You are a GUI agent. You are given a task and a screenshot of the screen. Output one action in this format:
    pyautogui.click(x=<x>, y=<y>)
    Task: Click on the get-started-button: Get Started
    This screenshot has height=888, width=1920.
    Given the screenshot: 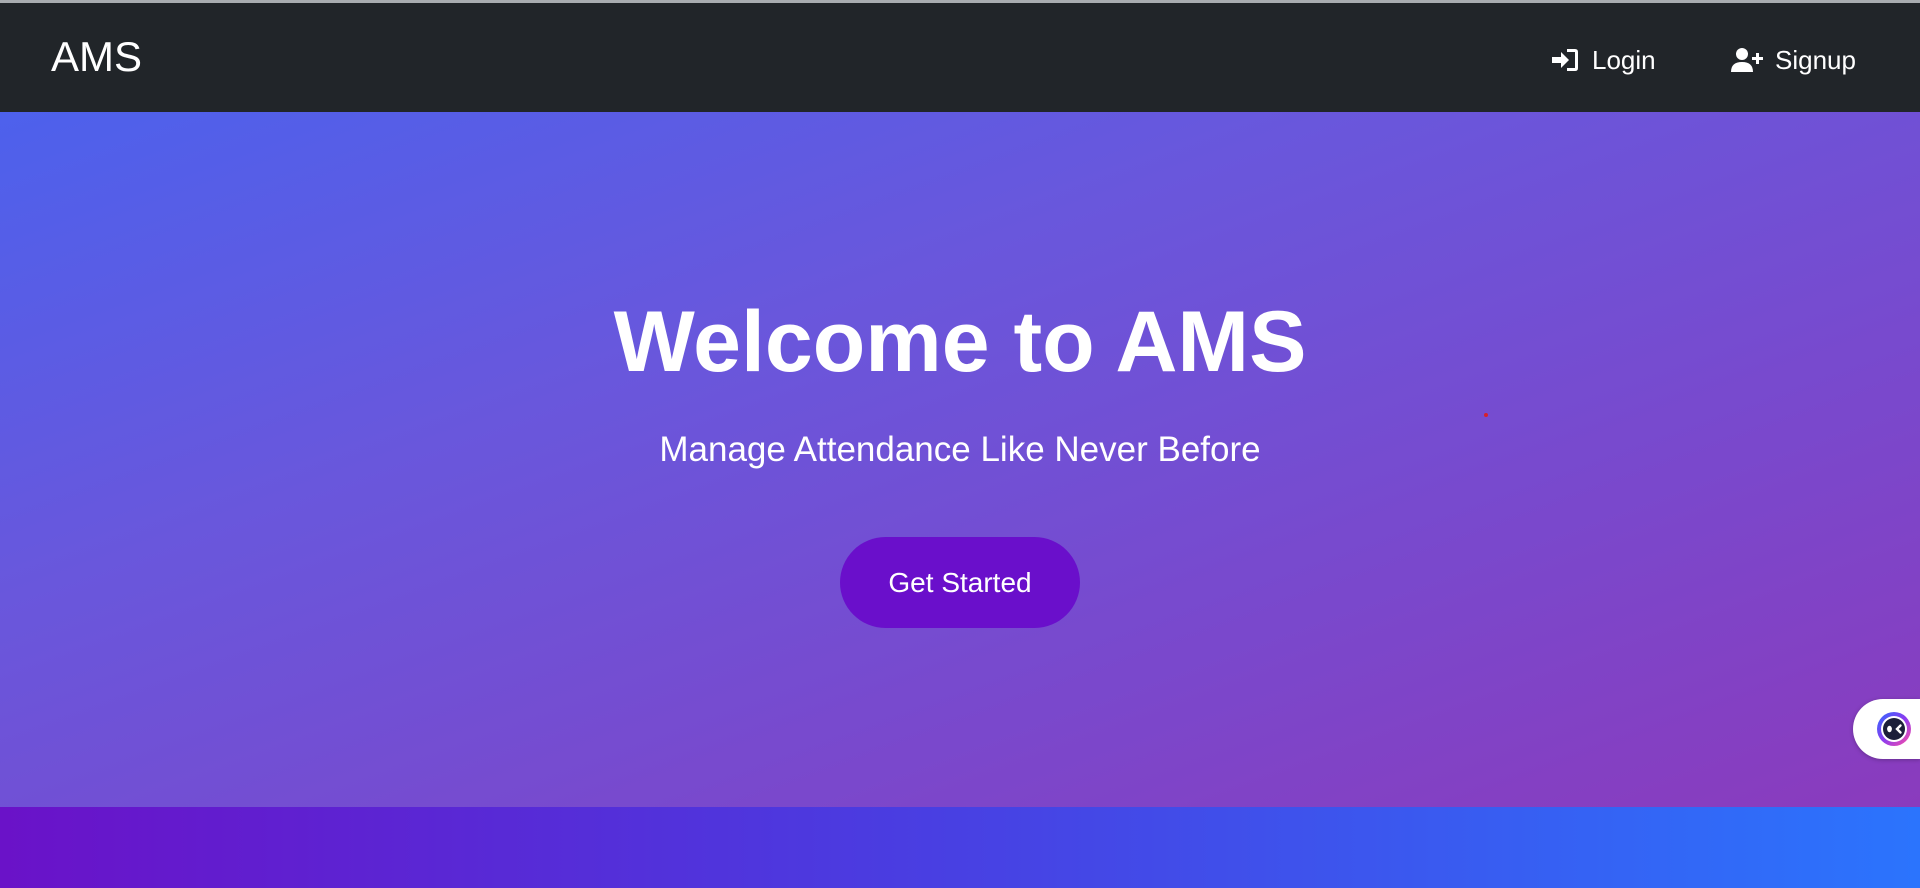 What is the action you would take?
    pyautogui.click(x=960, y=582)
    